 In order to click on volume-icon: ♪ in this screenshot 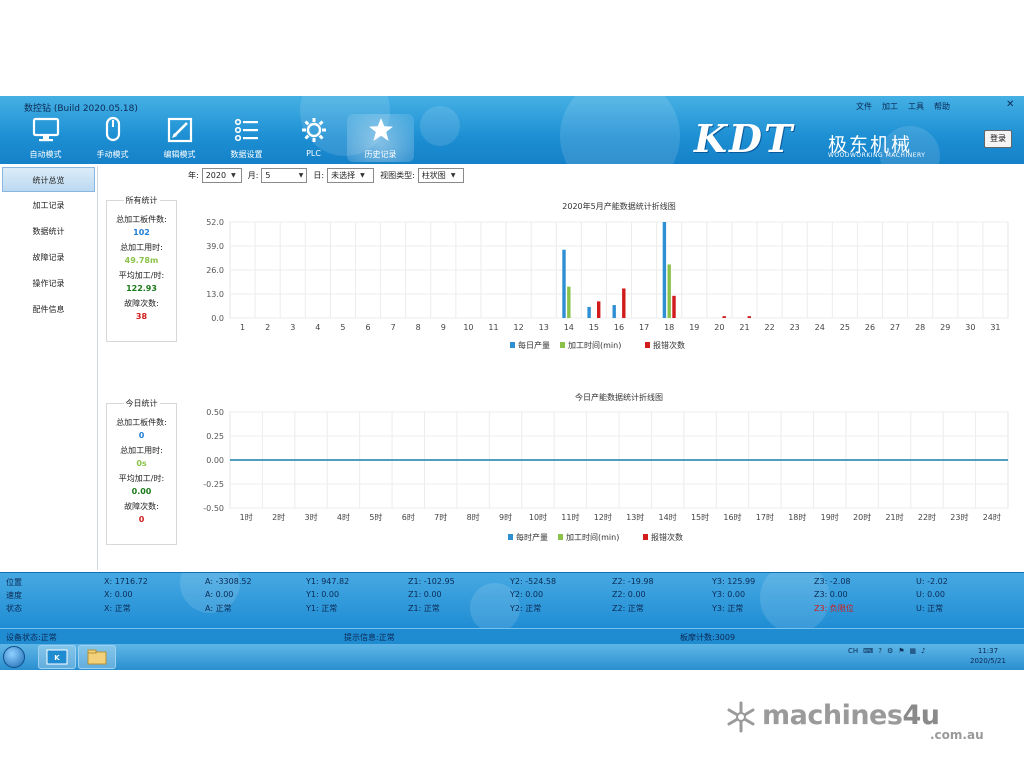, I will do `click(923, 651)`.